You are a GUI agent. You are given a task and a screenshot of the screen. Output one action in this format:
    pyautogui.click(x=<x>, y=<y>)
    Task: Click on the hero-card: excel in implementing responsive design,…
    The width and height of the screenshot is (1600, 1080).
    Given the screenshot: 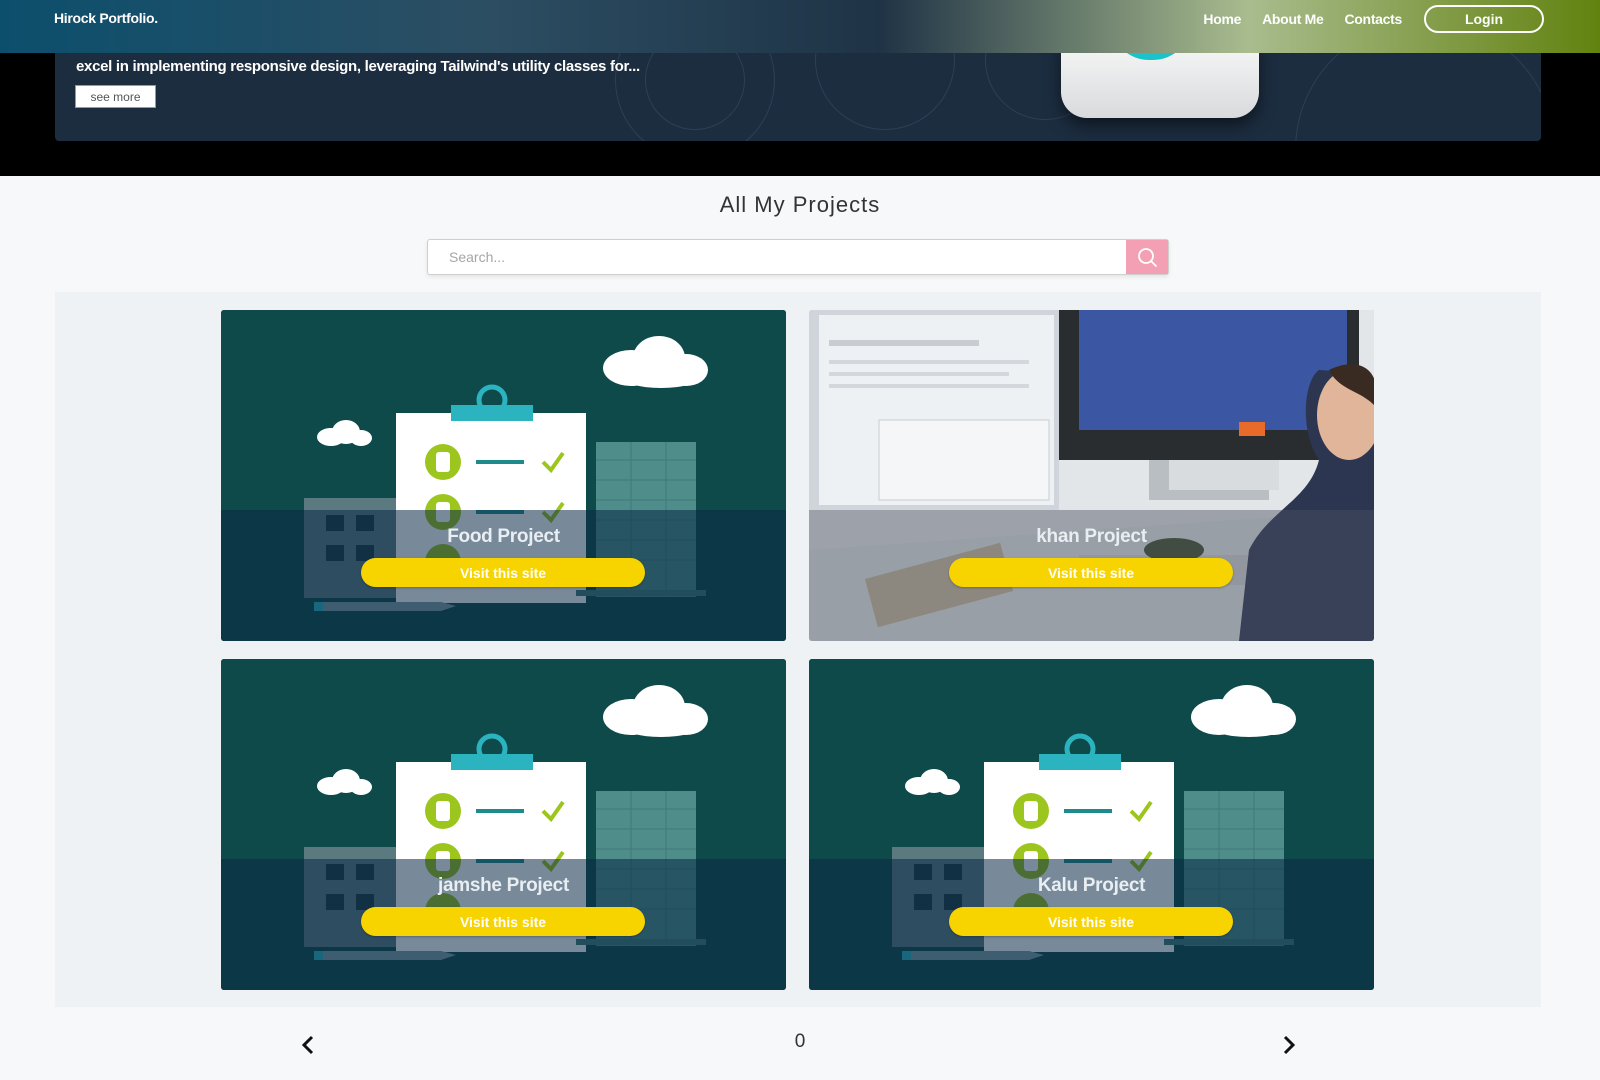 What is the action you would take?
    pyautogui.click(x=798, y=90)
    